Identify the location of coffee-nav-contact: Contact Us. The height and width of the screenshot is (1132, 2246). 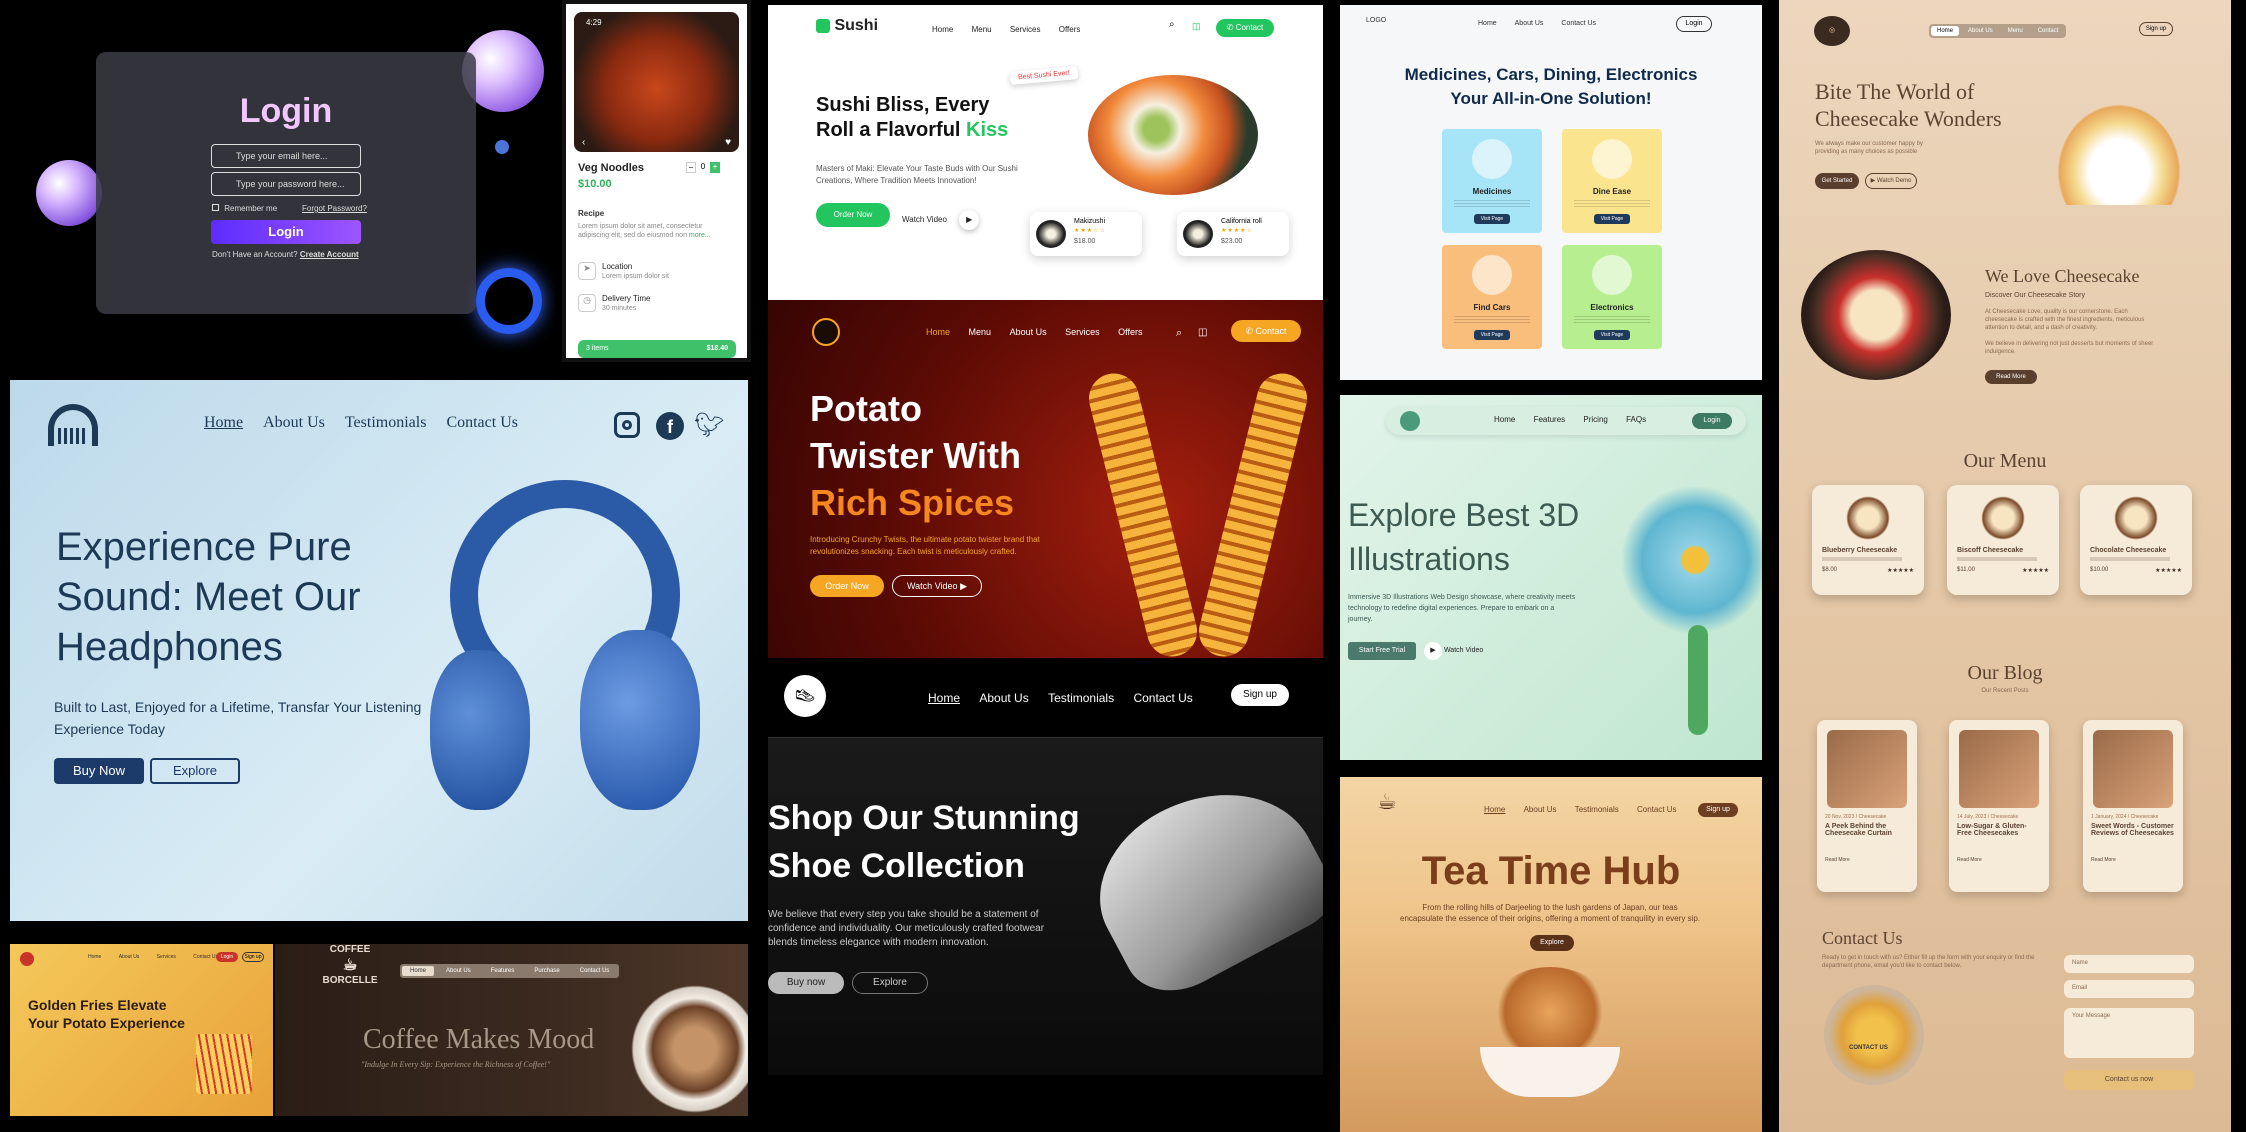
(595, 971).